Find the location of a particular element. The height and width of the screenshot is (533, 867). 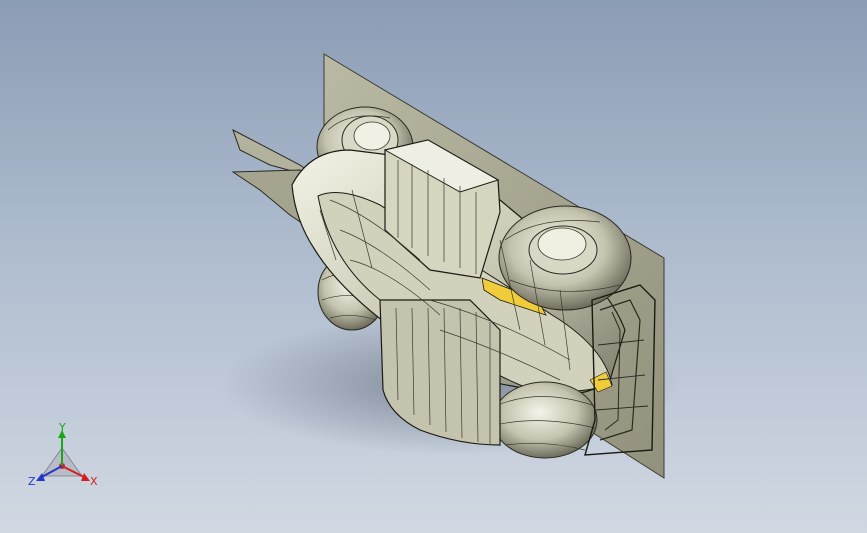

triad-x-label: X is located at coordinates (94, 481).